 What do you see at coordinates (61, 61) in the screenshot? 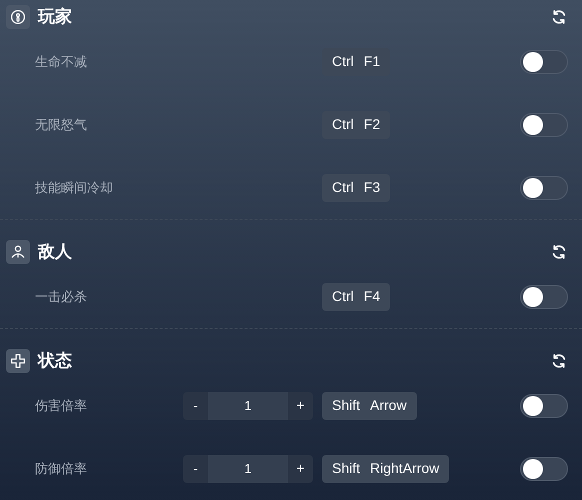
I see `setting-label: 生命不减` at bounding box center [61, 61].